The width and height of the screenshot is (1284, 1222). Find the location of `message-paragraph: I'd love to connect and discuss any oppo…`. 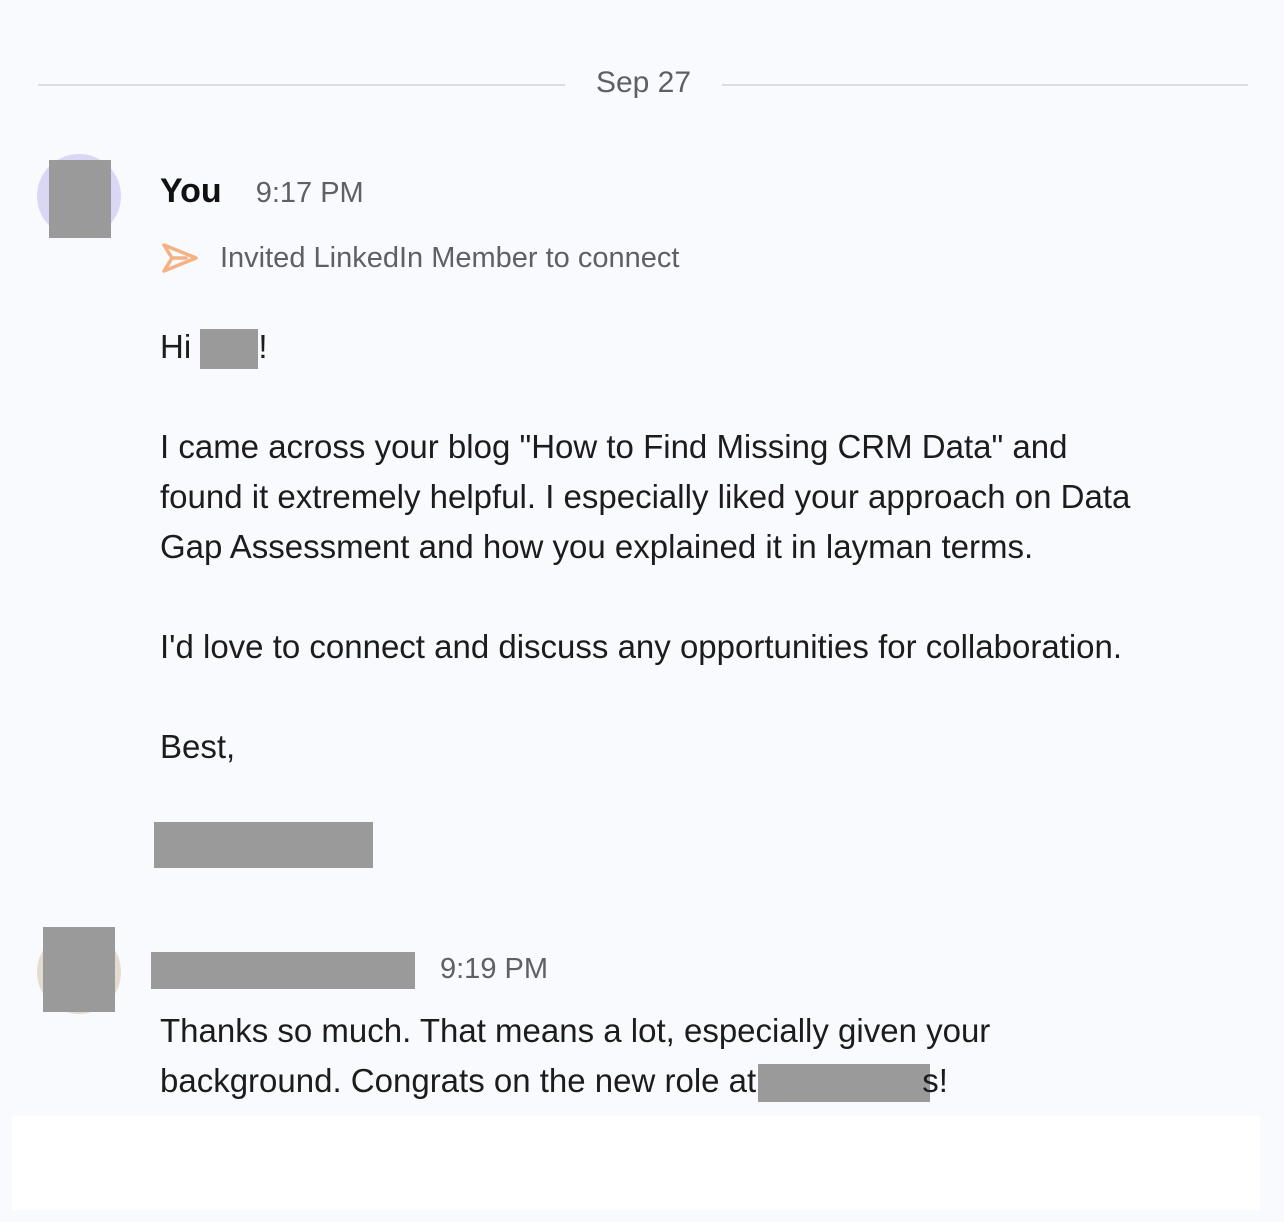

message-paragraph: I'd love to connect and discuss any oppo… is located at coordinates (641, 646).